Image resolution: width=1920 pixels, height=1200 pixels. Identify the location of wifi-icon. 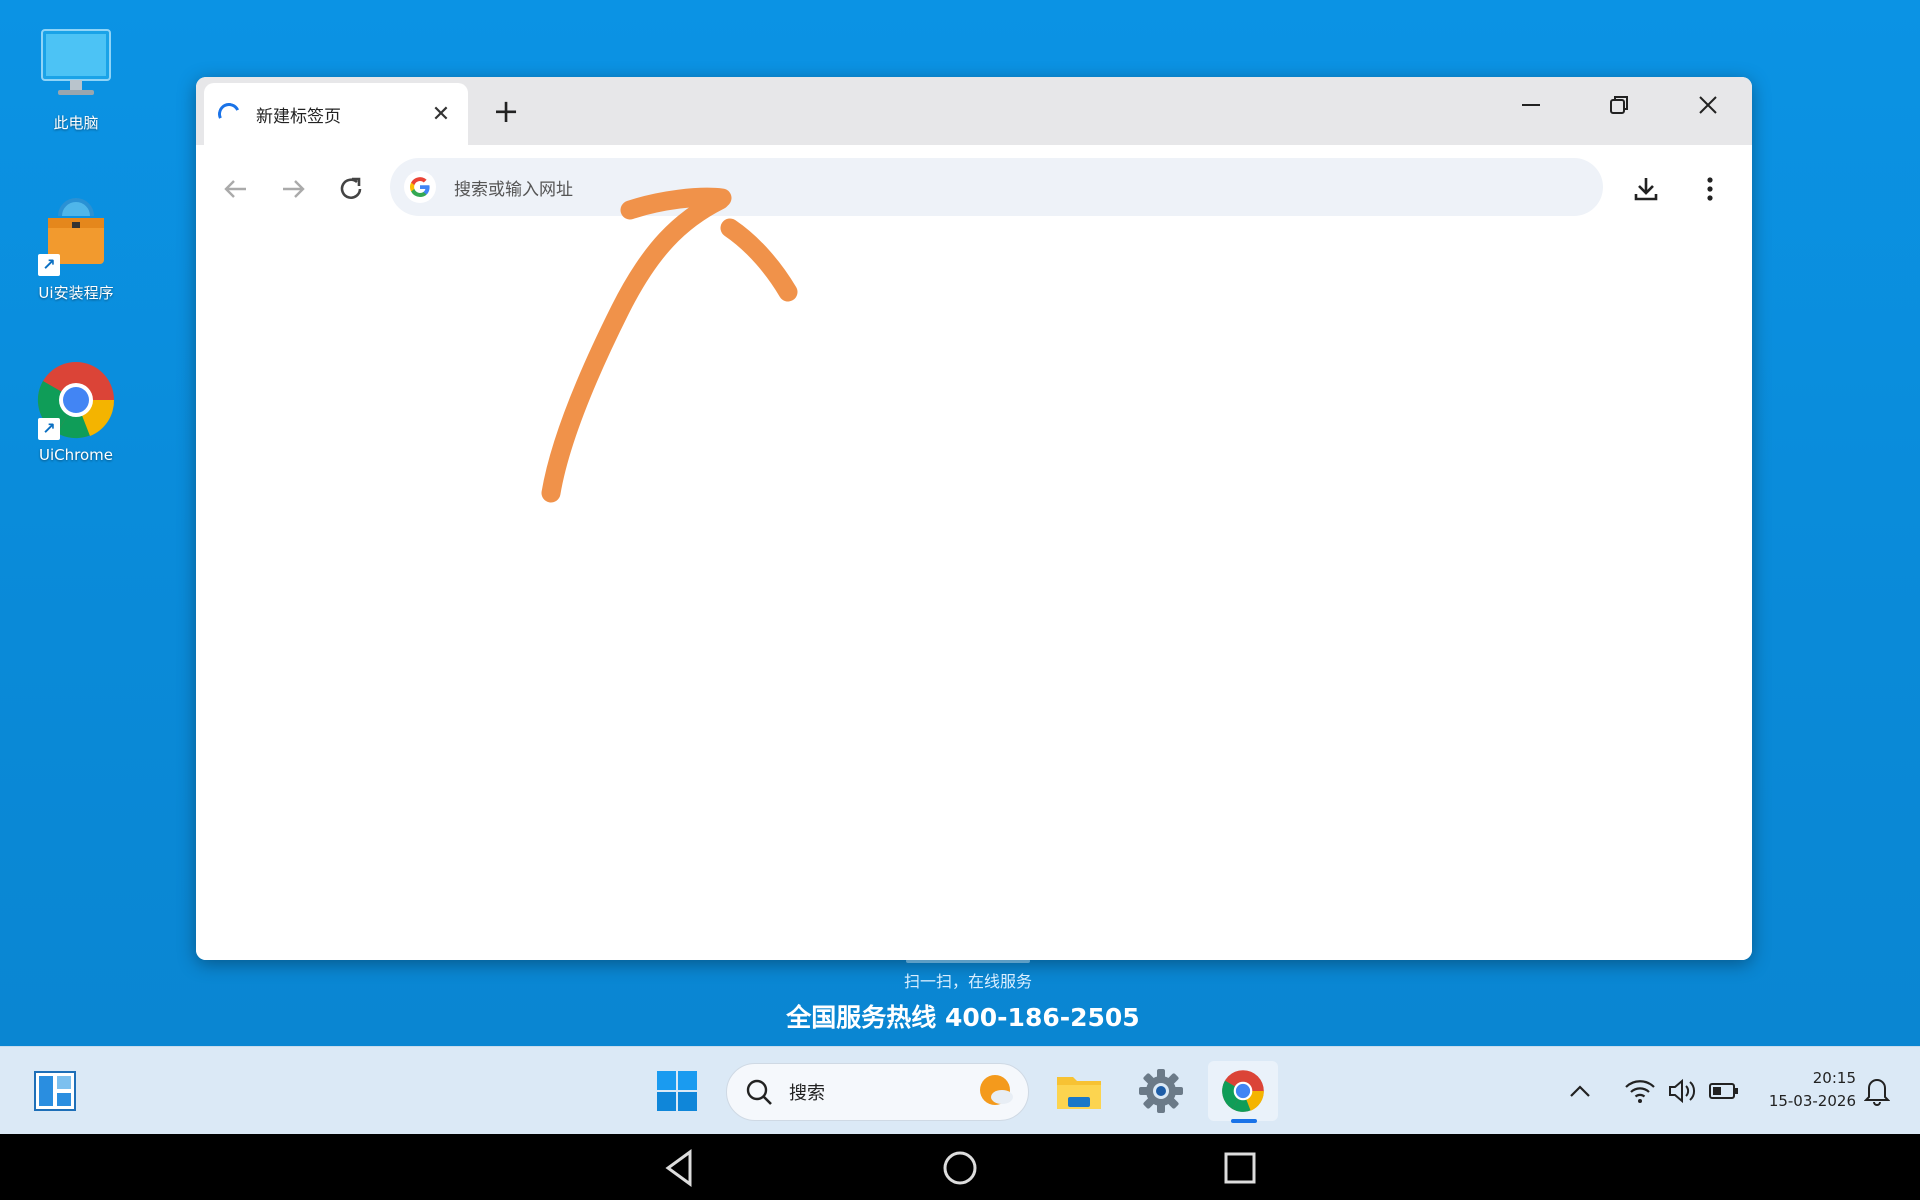
(1640, 1091).